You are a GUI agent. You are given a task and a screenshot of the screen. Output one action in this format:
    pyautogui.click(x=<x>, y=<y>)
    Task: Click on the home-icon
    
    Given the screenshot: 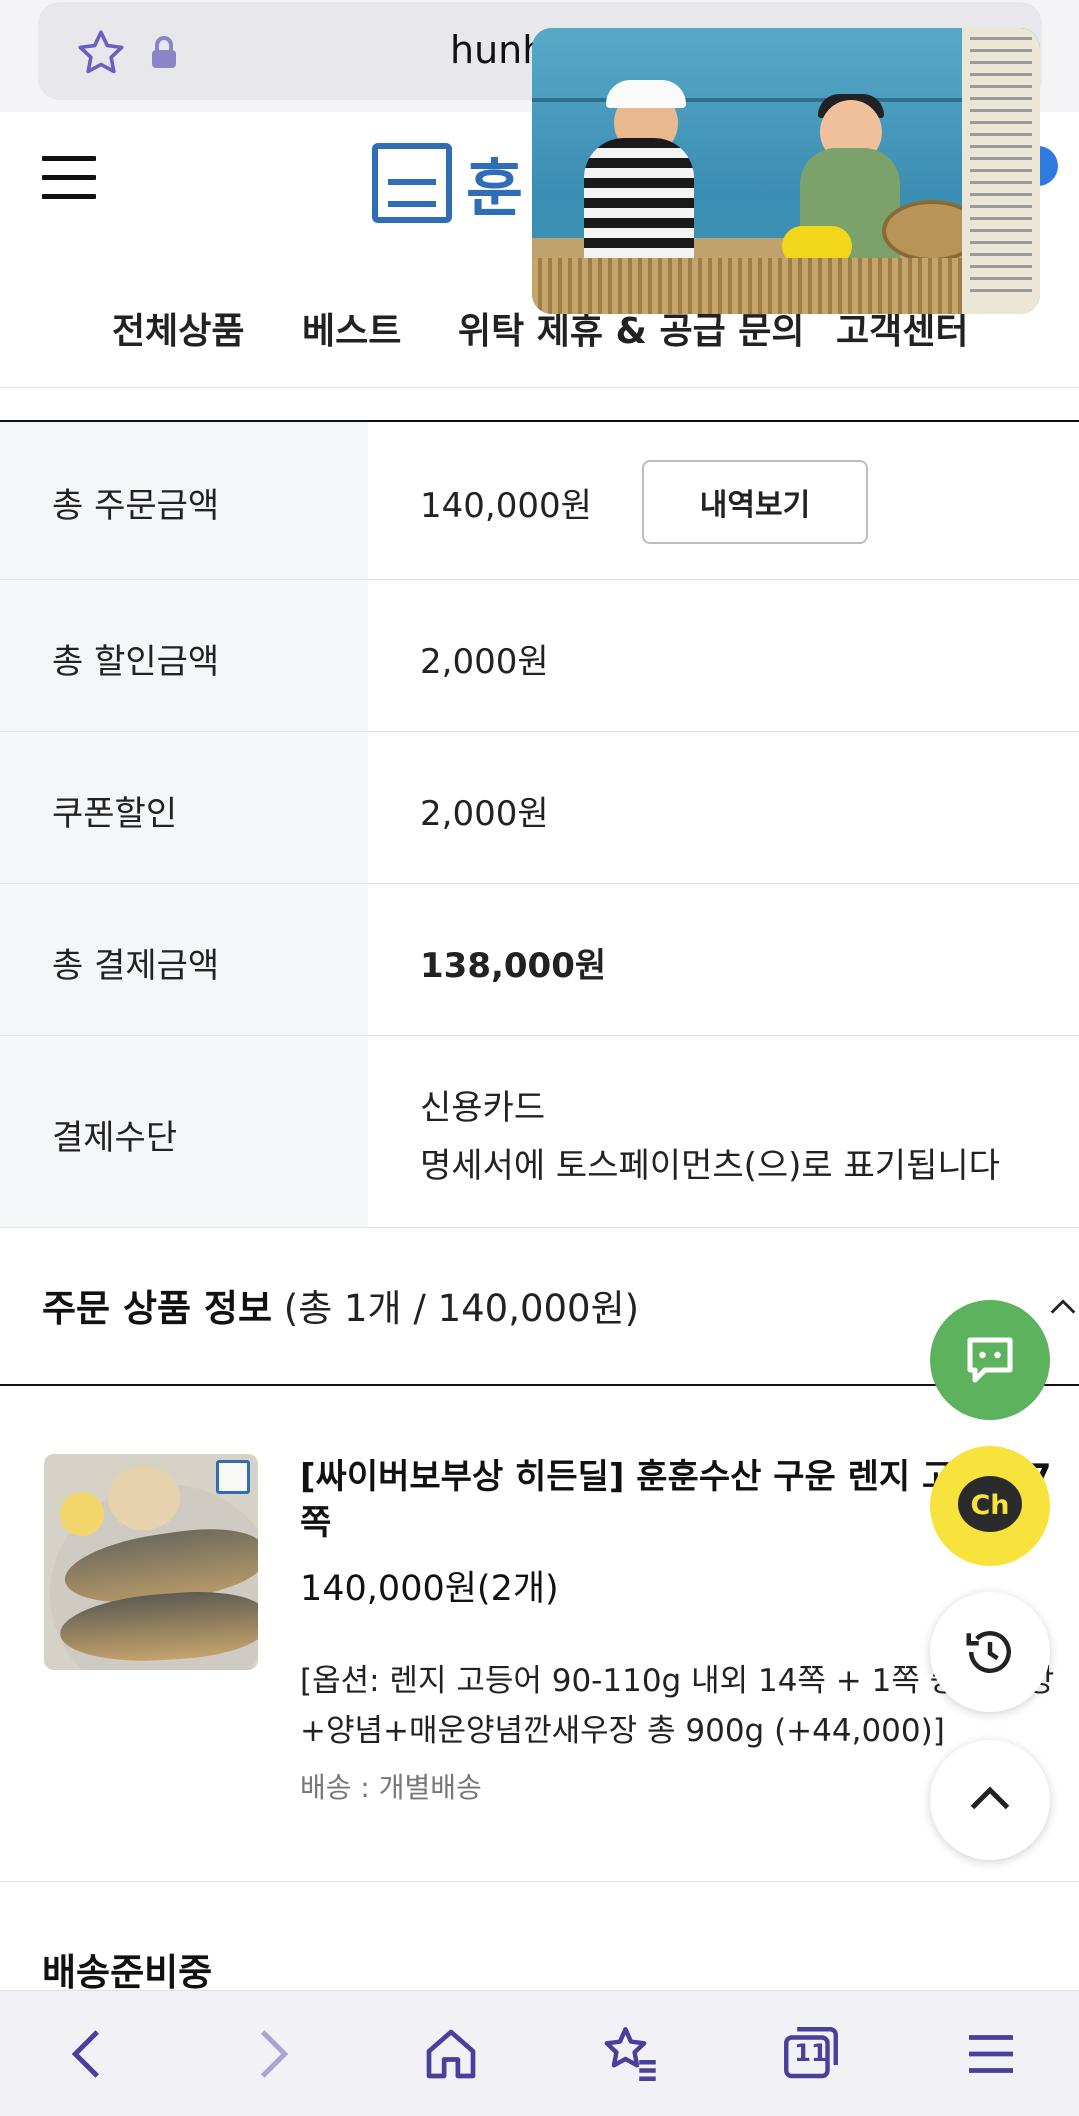 What is the action you would take?
    pyautogui.click(x=451, y=2054)
    